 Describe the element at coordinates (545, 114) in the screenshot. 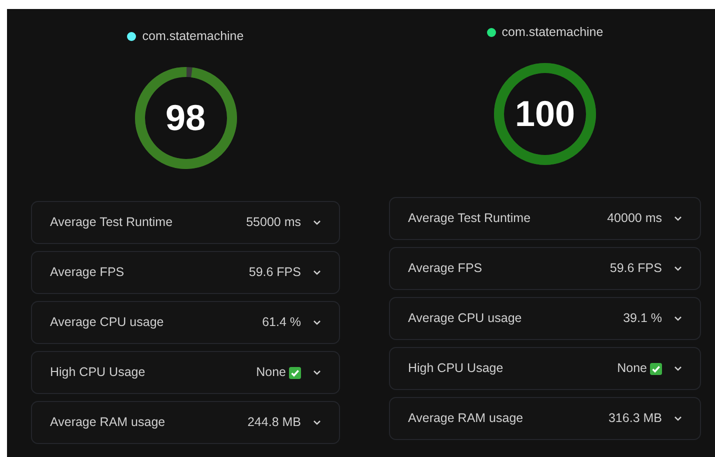

I see `score-value: 100` at that location.